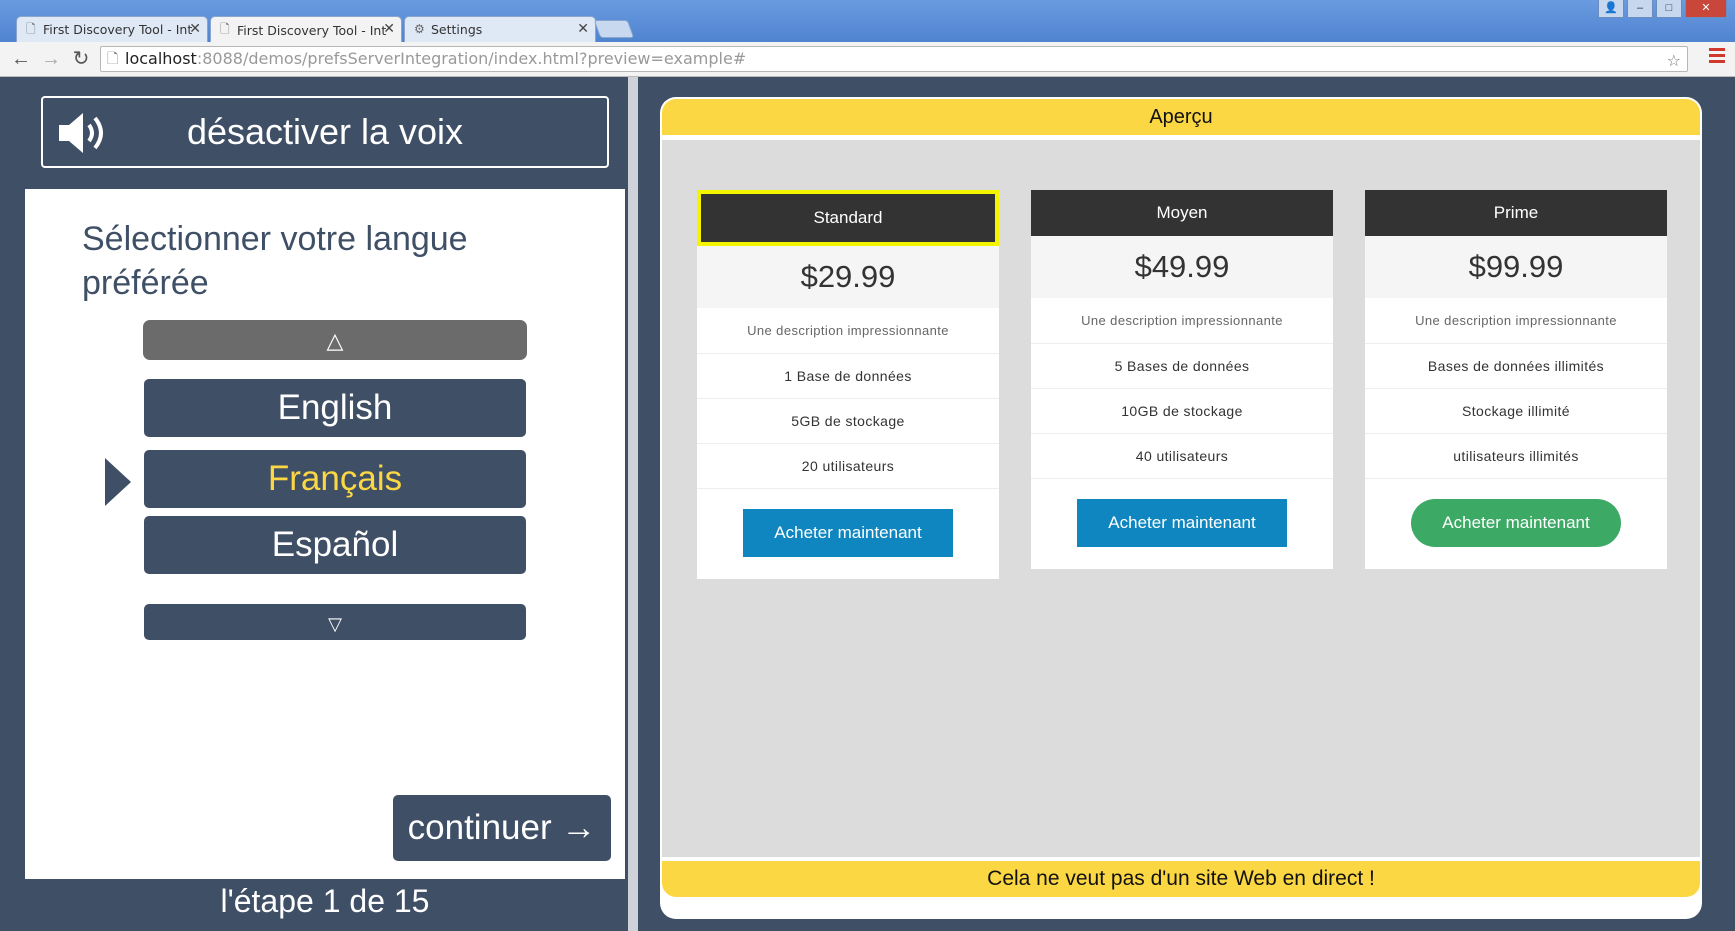 Image resolution: width=1735 pixels, height=931 pixels. Describe the element at coordinates (335, 545) in the screenshot. I see `language-option-espanol: Español` at that location.